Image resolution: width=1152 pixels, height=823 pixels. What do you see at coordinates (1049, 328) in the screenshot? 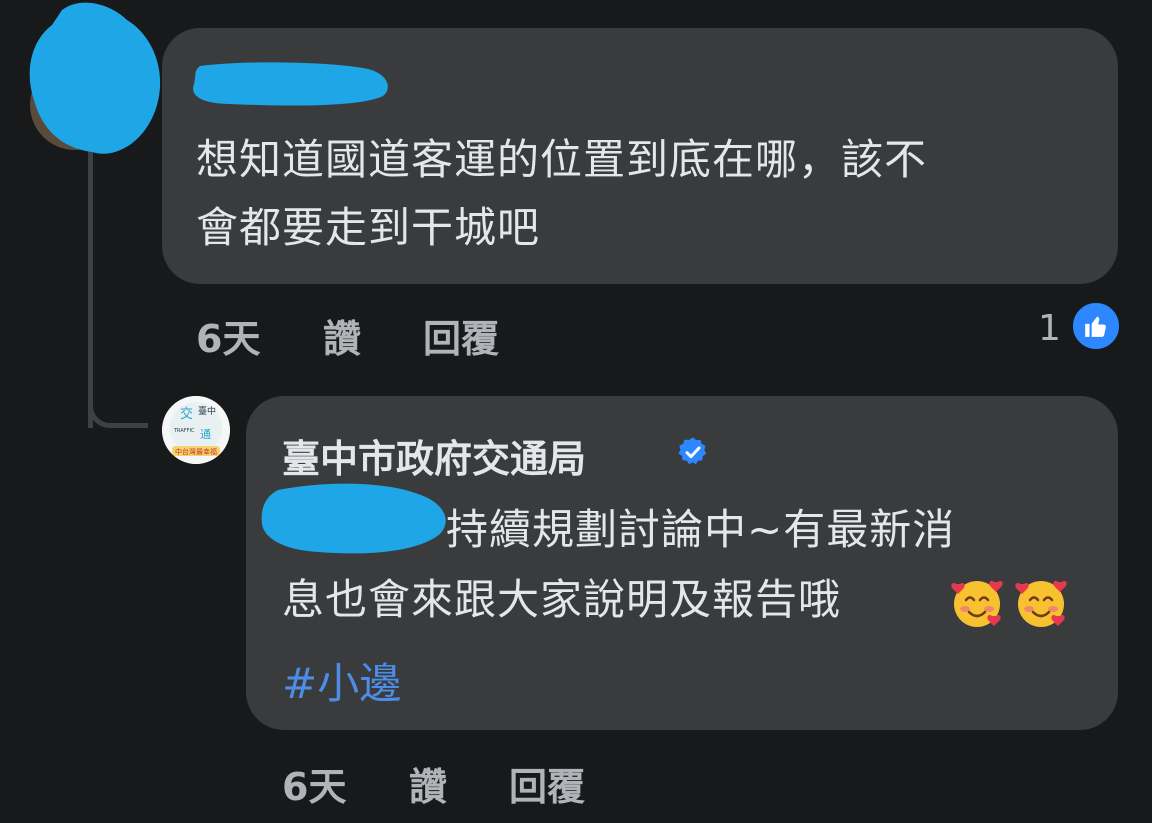
I see `reaction-count: 1` at bounding box center [1049, 328].